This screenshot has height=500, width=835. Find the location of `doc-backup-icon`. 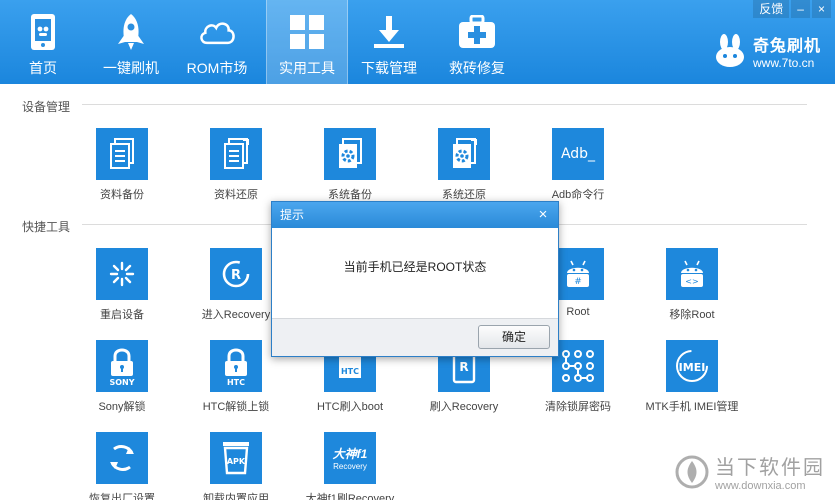

doc-backup-icon is located at coordinates (122, 154).